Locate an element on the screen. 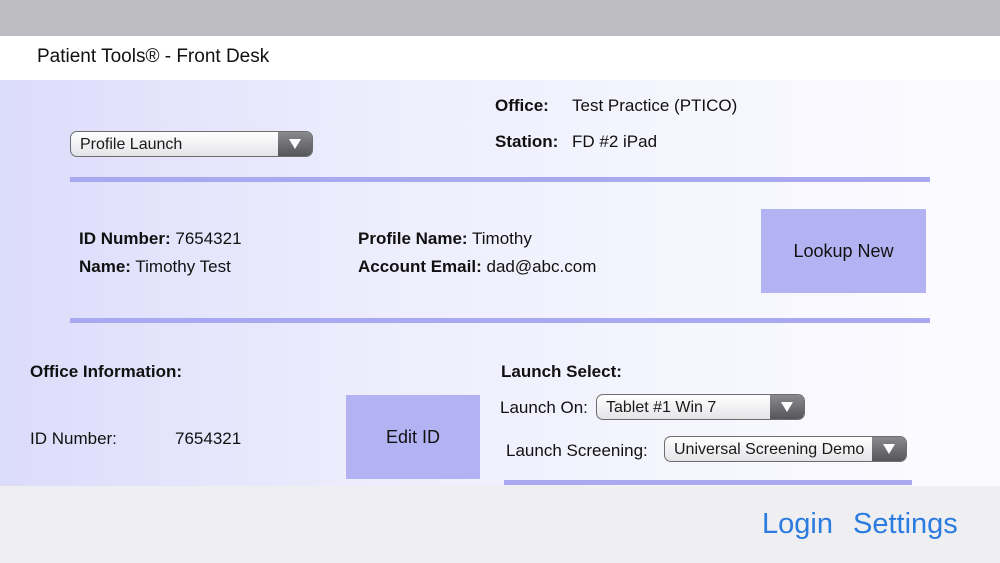  account-email: Account Email: dad@abc.com is located at coordinates (477, 267).